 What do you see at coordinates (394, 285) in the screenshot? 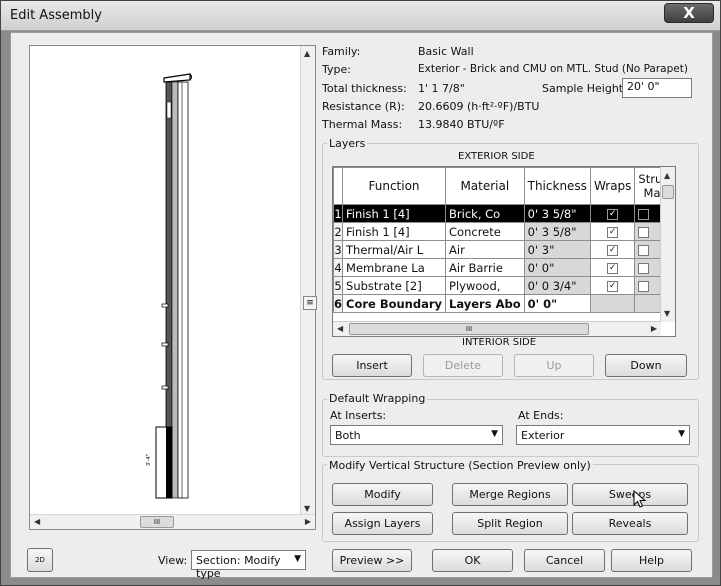
I see `layer-function-cell: Substrate [2]` at bounding box center [394, 285].